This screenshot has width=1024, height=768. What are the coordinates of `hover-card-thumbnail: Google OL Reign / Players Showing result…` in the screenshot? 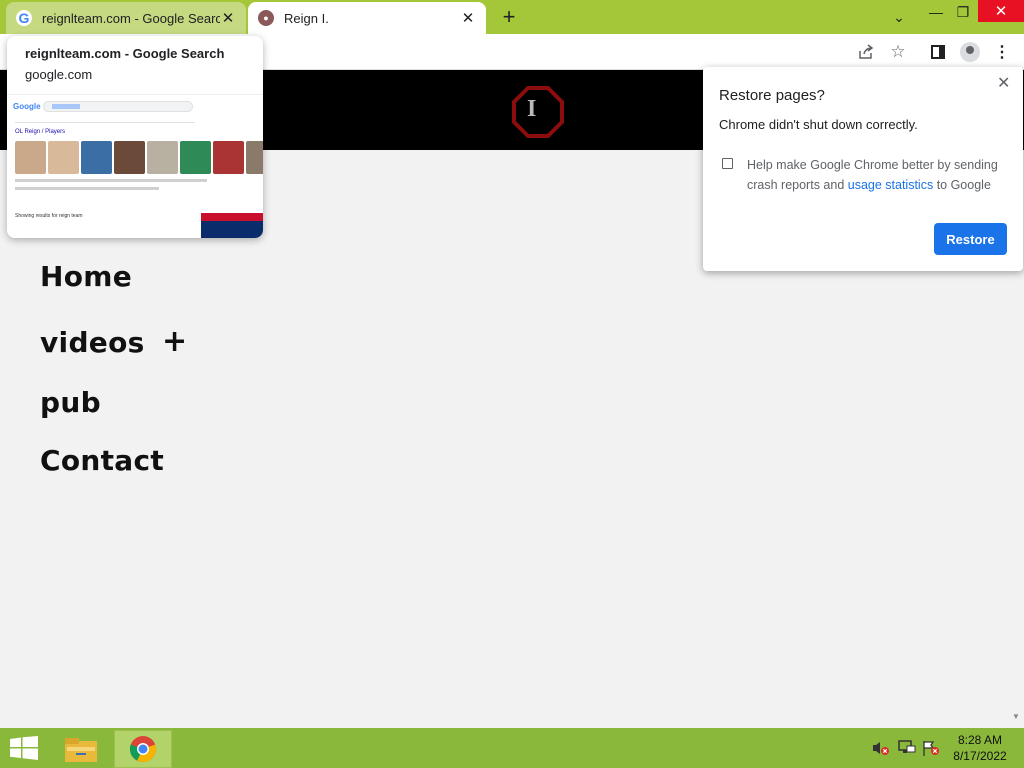 It's located at (135, 166).